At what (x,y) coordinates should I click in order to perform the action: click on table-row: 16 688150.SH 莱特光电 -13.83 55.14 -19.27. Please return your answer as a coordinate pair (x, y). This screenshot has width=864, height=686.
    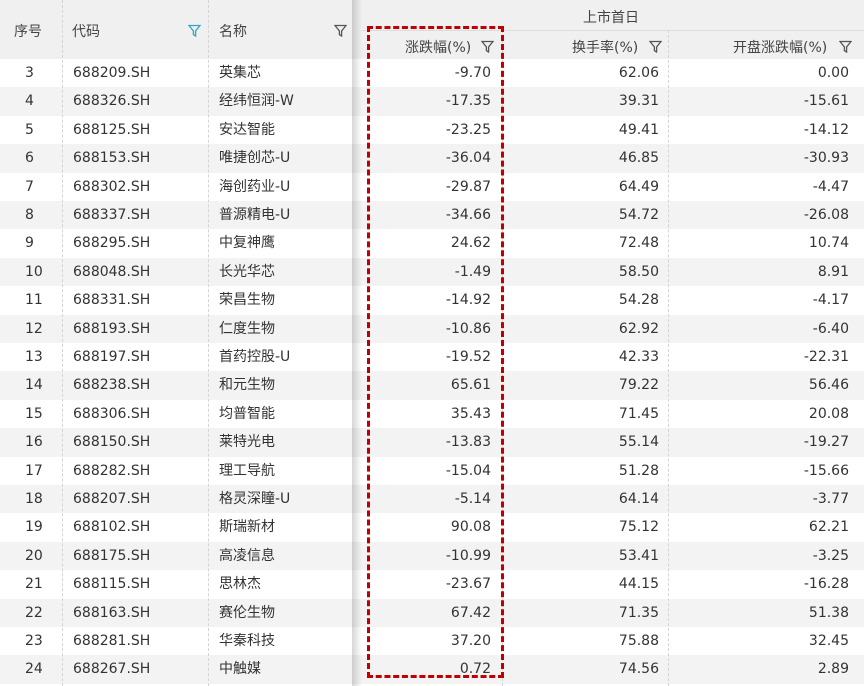
    Looking at the image, I should click on (432, 442).